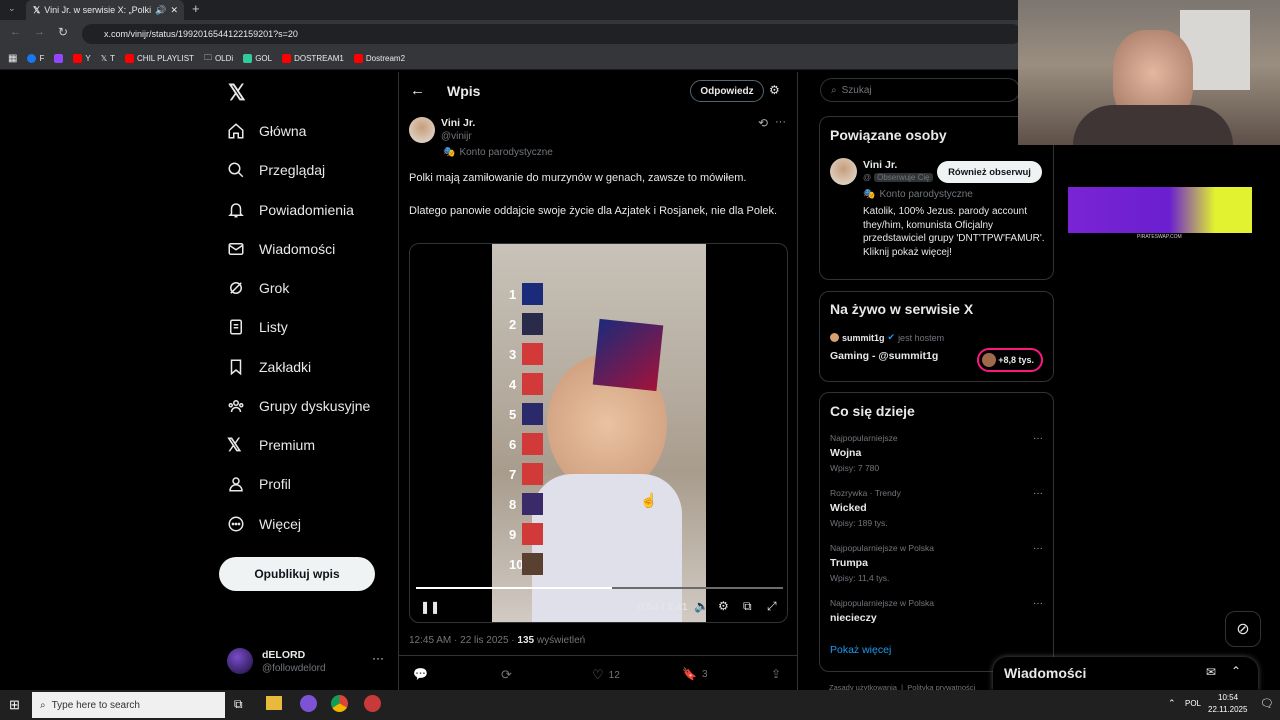 The width and height of the screenshot is (1280, 720). What do you see at coordinates (695, 674) in the screenshot?
I see `bookmark-button: 🔖 3` at bounding box center [695, 674].